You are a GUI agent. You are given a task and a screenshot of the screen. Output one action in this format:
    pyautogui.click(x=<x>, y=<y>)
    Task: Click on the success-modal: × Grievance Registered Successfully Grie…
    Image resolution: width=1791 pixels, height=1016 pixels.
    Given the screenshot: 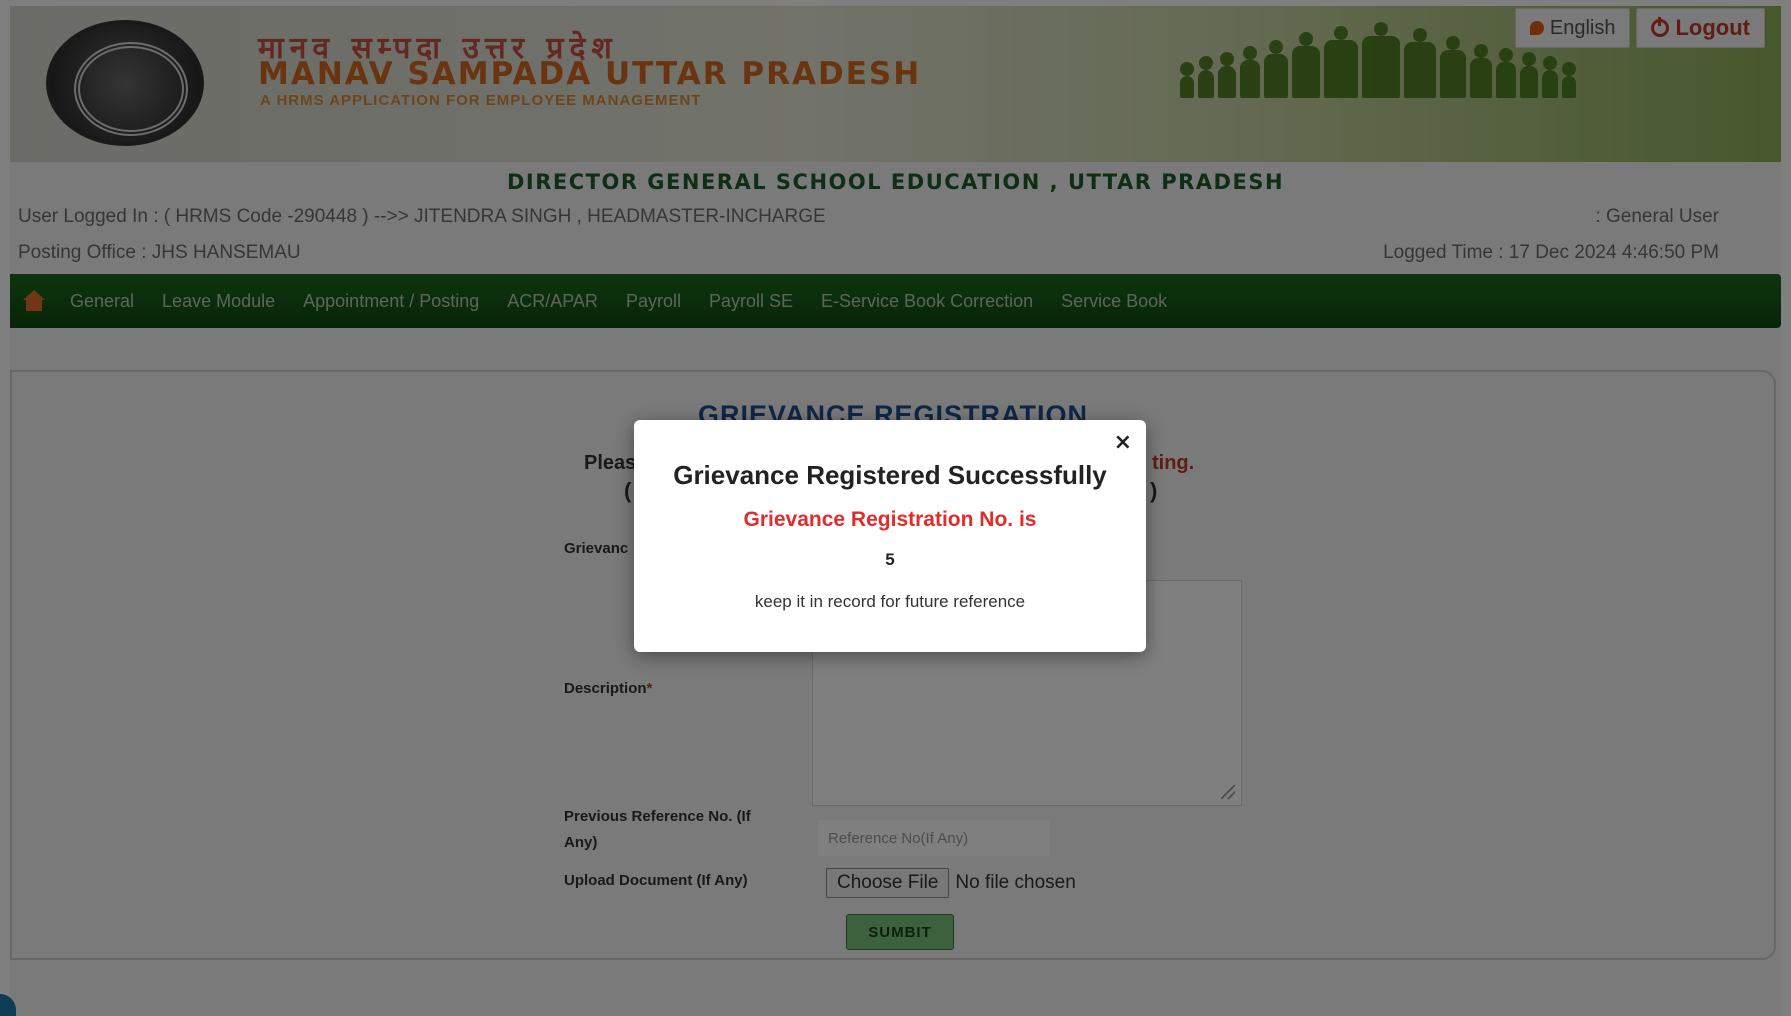 What is the action you would take?
    pyautogui.click(x=890, y=536)
    